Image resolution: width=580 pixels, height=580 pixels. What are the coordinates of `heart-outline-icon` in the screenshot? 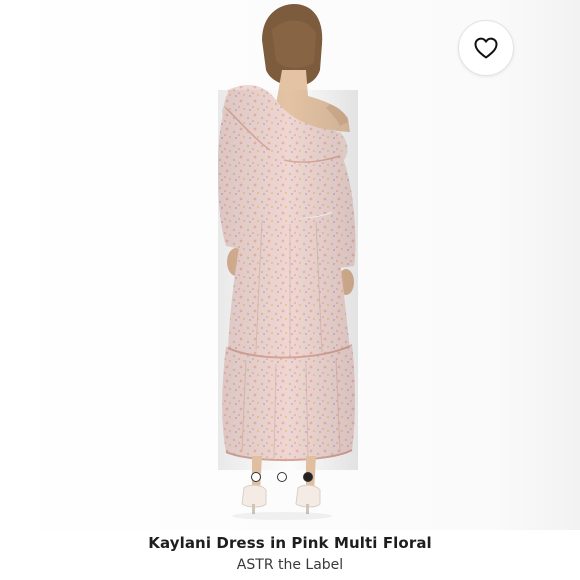 It's located at (486, 48).